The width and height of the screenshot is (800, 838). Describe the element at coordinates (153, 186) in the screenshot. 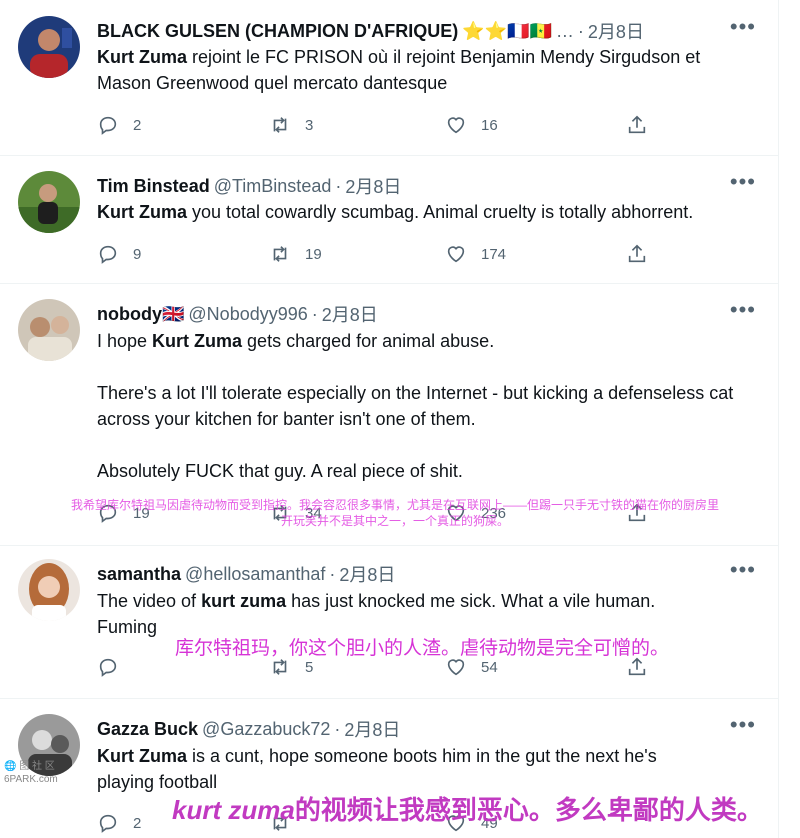

I see `display-name: Tim Binstead` at that location.